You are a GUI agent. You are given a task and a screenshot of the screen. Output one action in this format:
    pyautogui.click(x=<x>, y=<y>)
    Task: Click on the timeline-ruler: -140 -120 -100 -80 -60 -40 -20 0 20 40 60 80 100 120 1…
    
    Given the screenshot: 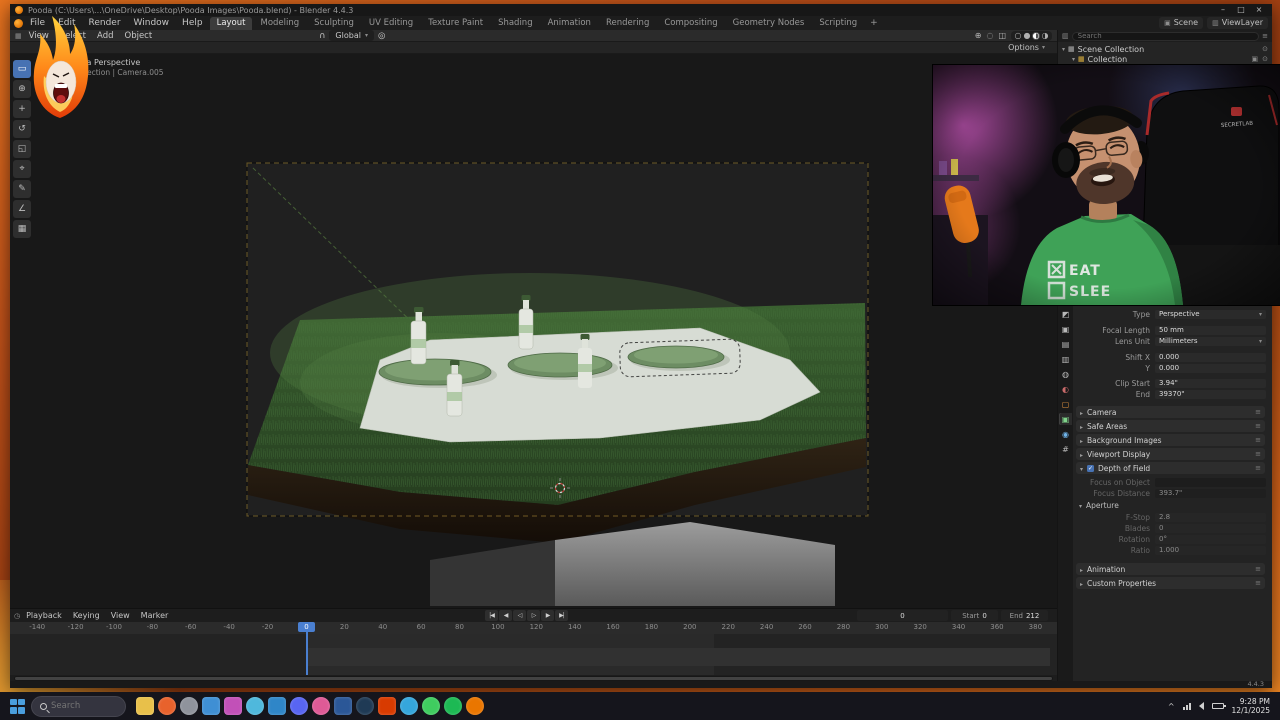 What is the action you would take?
    pyautogui.click(x=533, y=628)
    